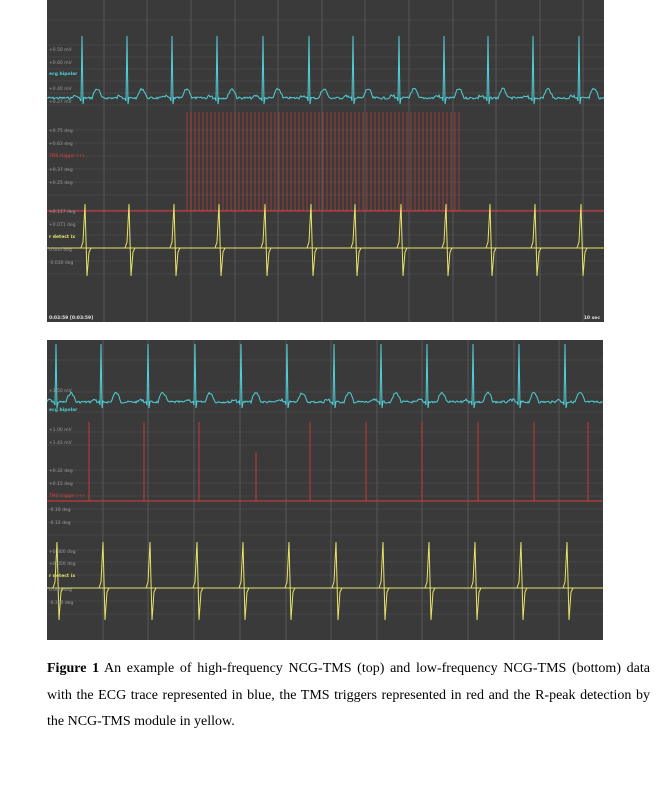  Describe the element at coordinates (61, 144) in the screenshot. I see `trigger-label-2: +0.63 deg` at that location.